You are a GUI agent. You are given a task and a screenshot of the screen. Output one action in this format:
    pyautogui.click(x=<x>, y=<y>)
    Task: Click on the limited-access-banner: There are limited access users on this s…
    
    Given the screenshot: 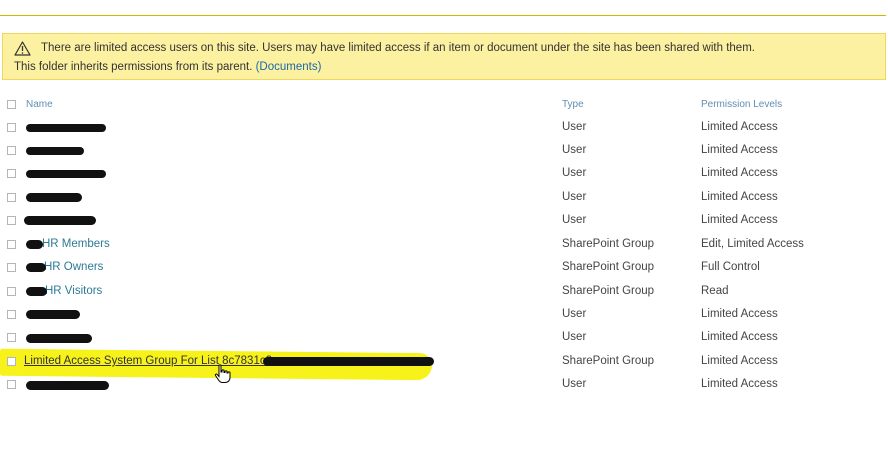 What is the action you would take?
    pyautogui.click(x=444, y=56)
    